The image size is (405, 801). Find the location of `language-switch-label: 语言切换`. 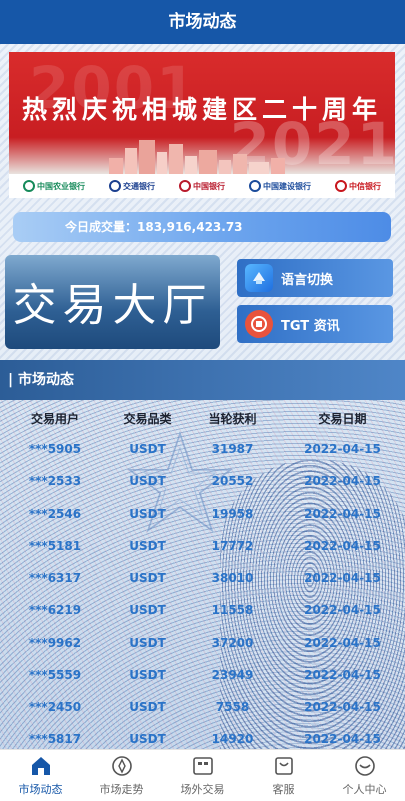

language-switch-label: 语言切换 is located at coordinates (307, 280).